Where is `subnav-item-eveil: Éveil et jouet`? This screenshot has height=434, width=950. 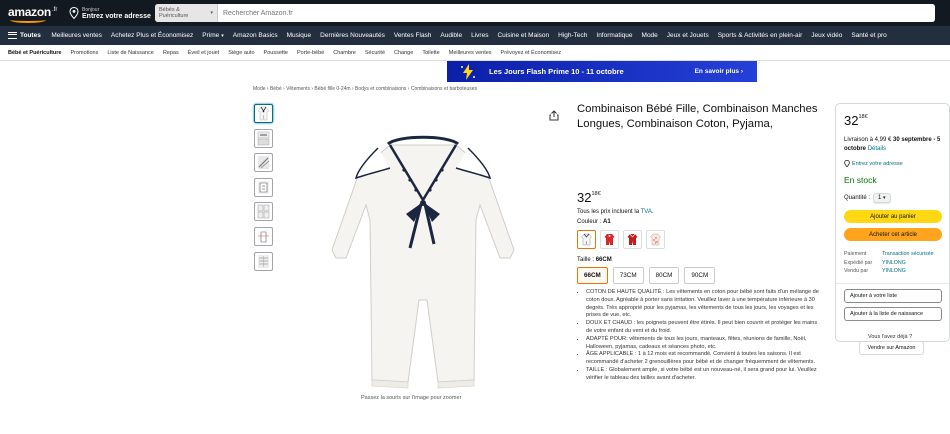 subnav-item-eveil: Éveil et jouet is located at coordinates (203, 53).